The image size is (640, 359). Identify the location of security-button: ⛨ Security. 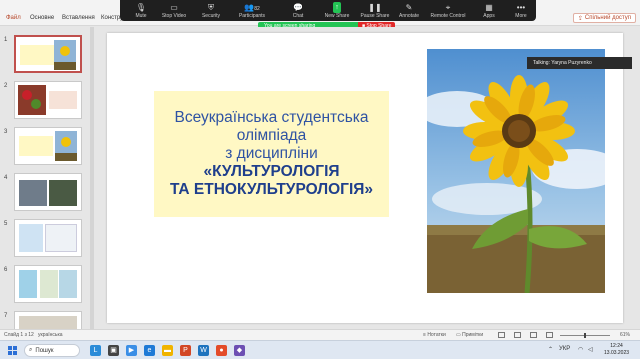
(211, 10).